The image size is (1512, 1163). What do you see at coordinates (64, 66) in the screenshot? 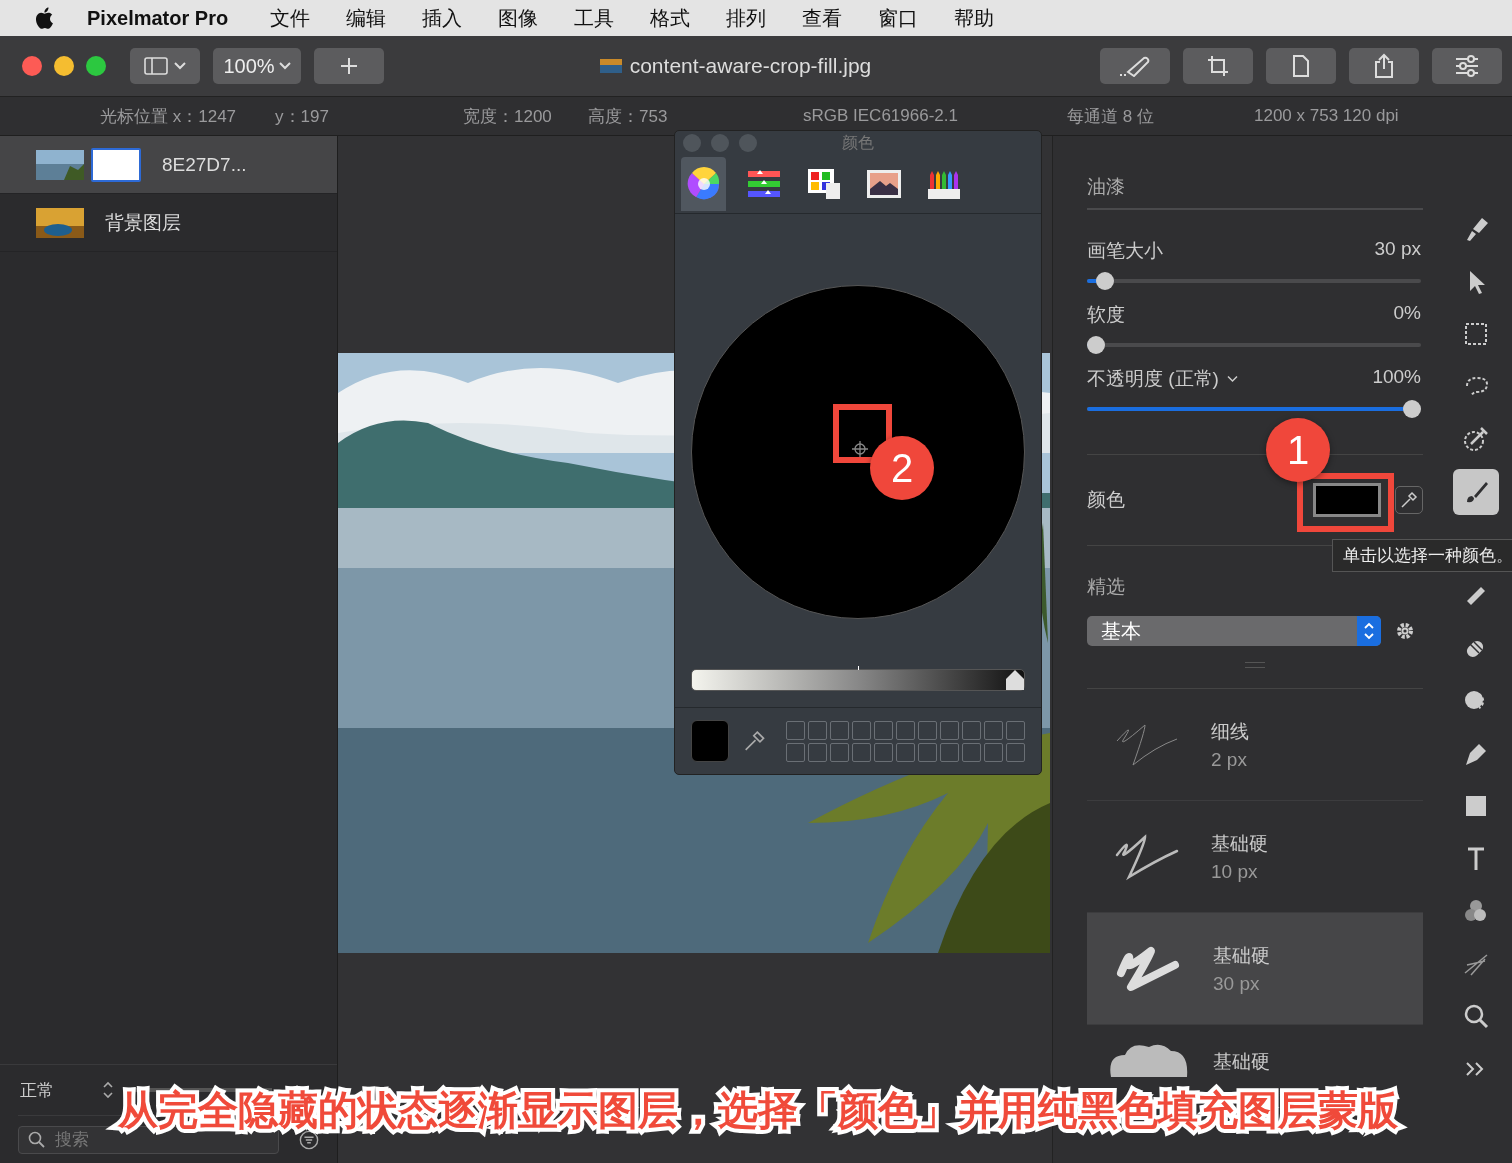
I see `minimize-button` at bounding box center [64, 66].